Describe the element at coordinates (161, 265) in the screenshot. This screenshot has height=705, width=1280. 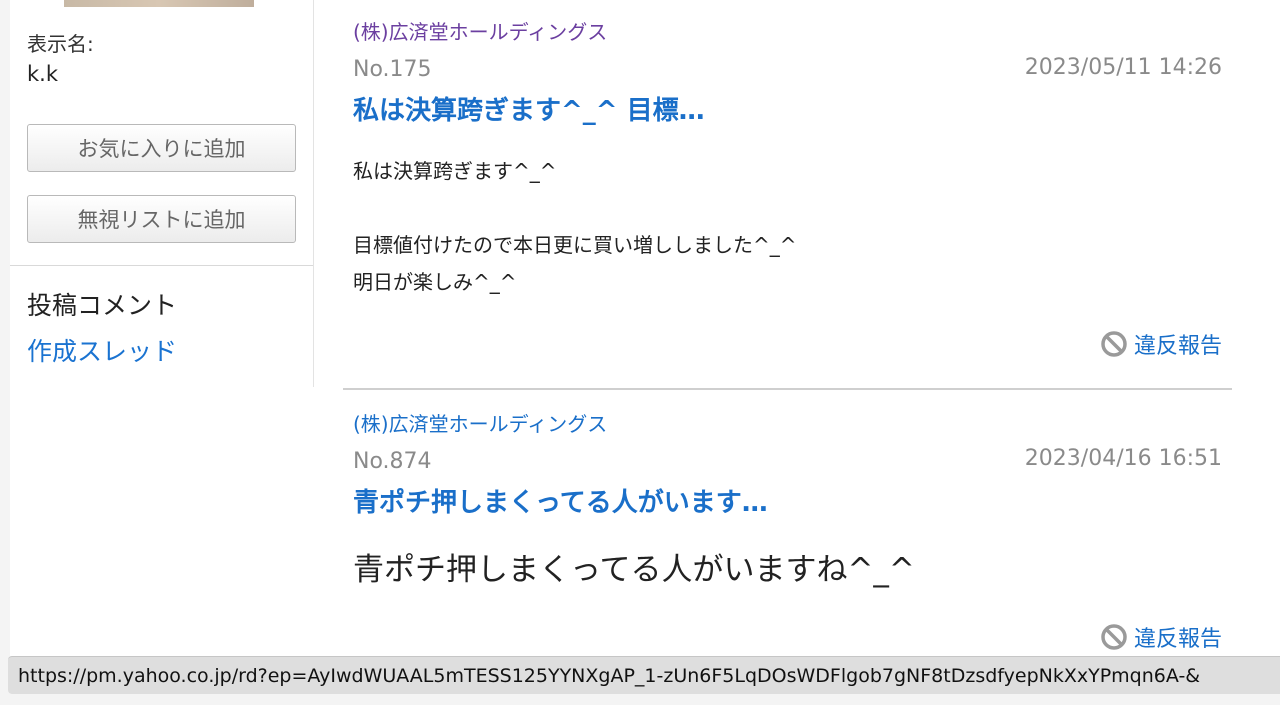
I see `sidebar-divider` at that location.